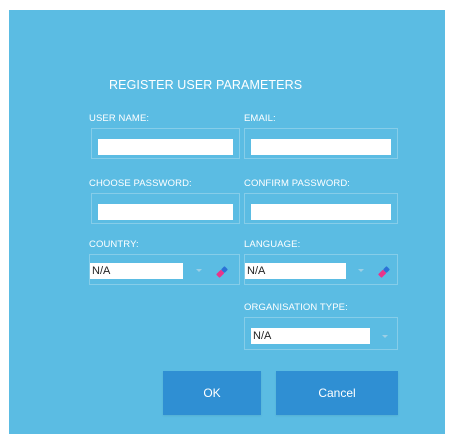  I want to click on confirm-password-field-frame, so click(321, 208).